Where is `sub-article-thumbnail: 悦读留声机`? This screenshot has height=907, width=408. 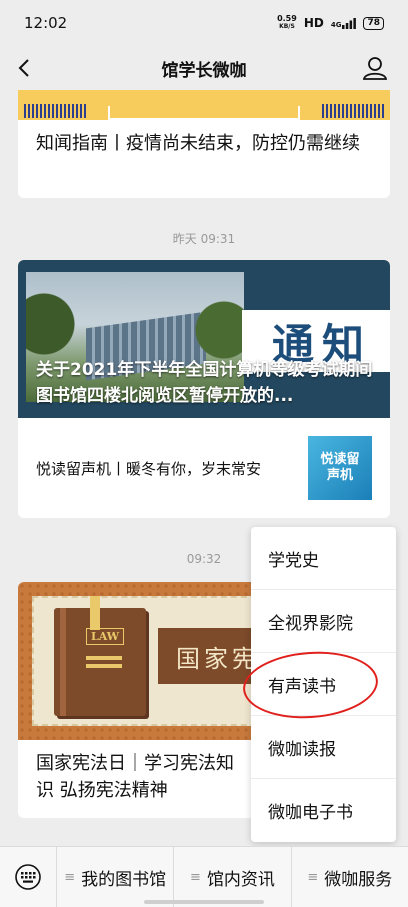 sub-article-thumbnail: 悦读留声机 is located at coordinates (340, 468).